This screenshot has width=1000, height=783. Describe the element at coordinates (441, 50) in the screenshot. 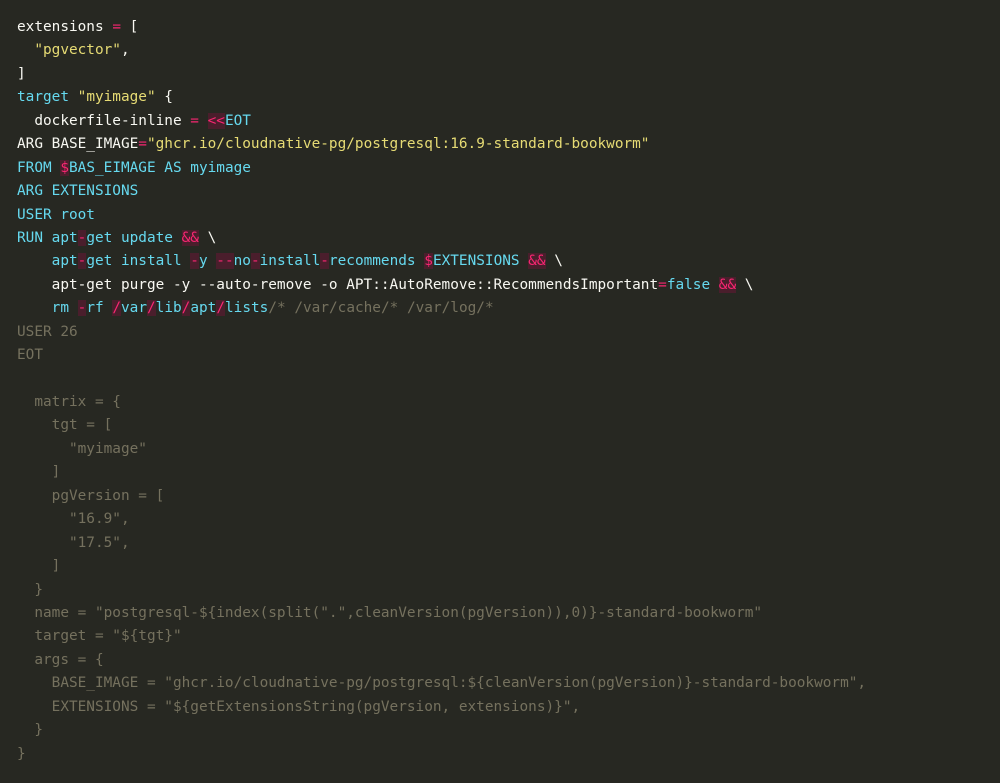

I see `code-line: "pgvector",` at that location.